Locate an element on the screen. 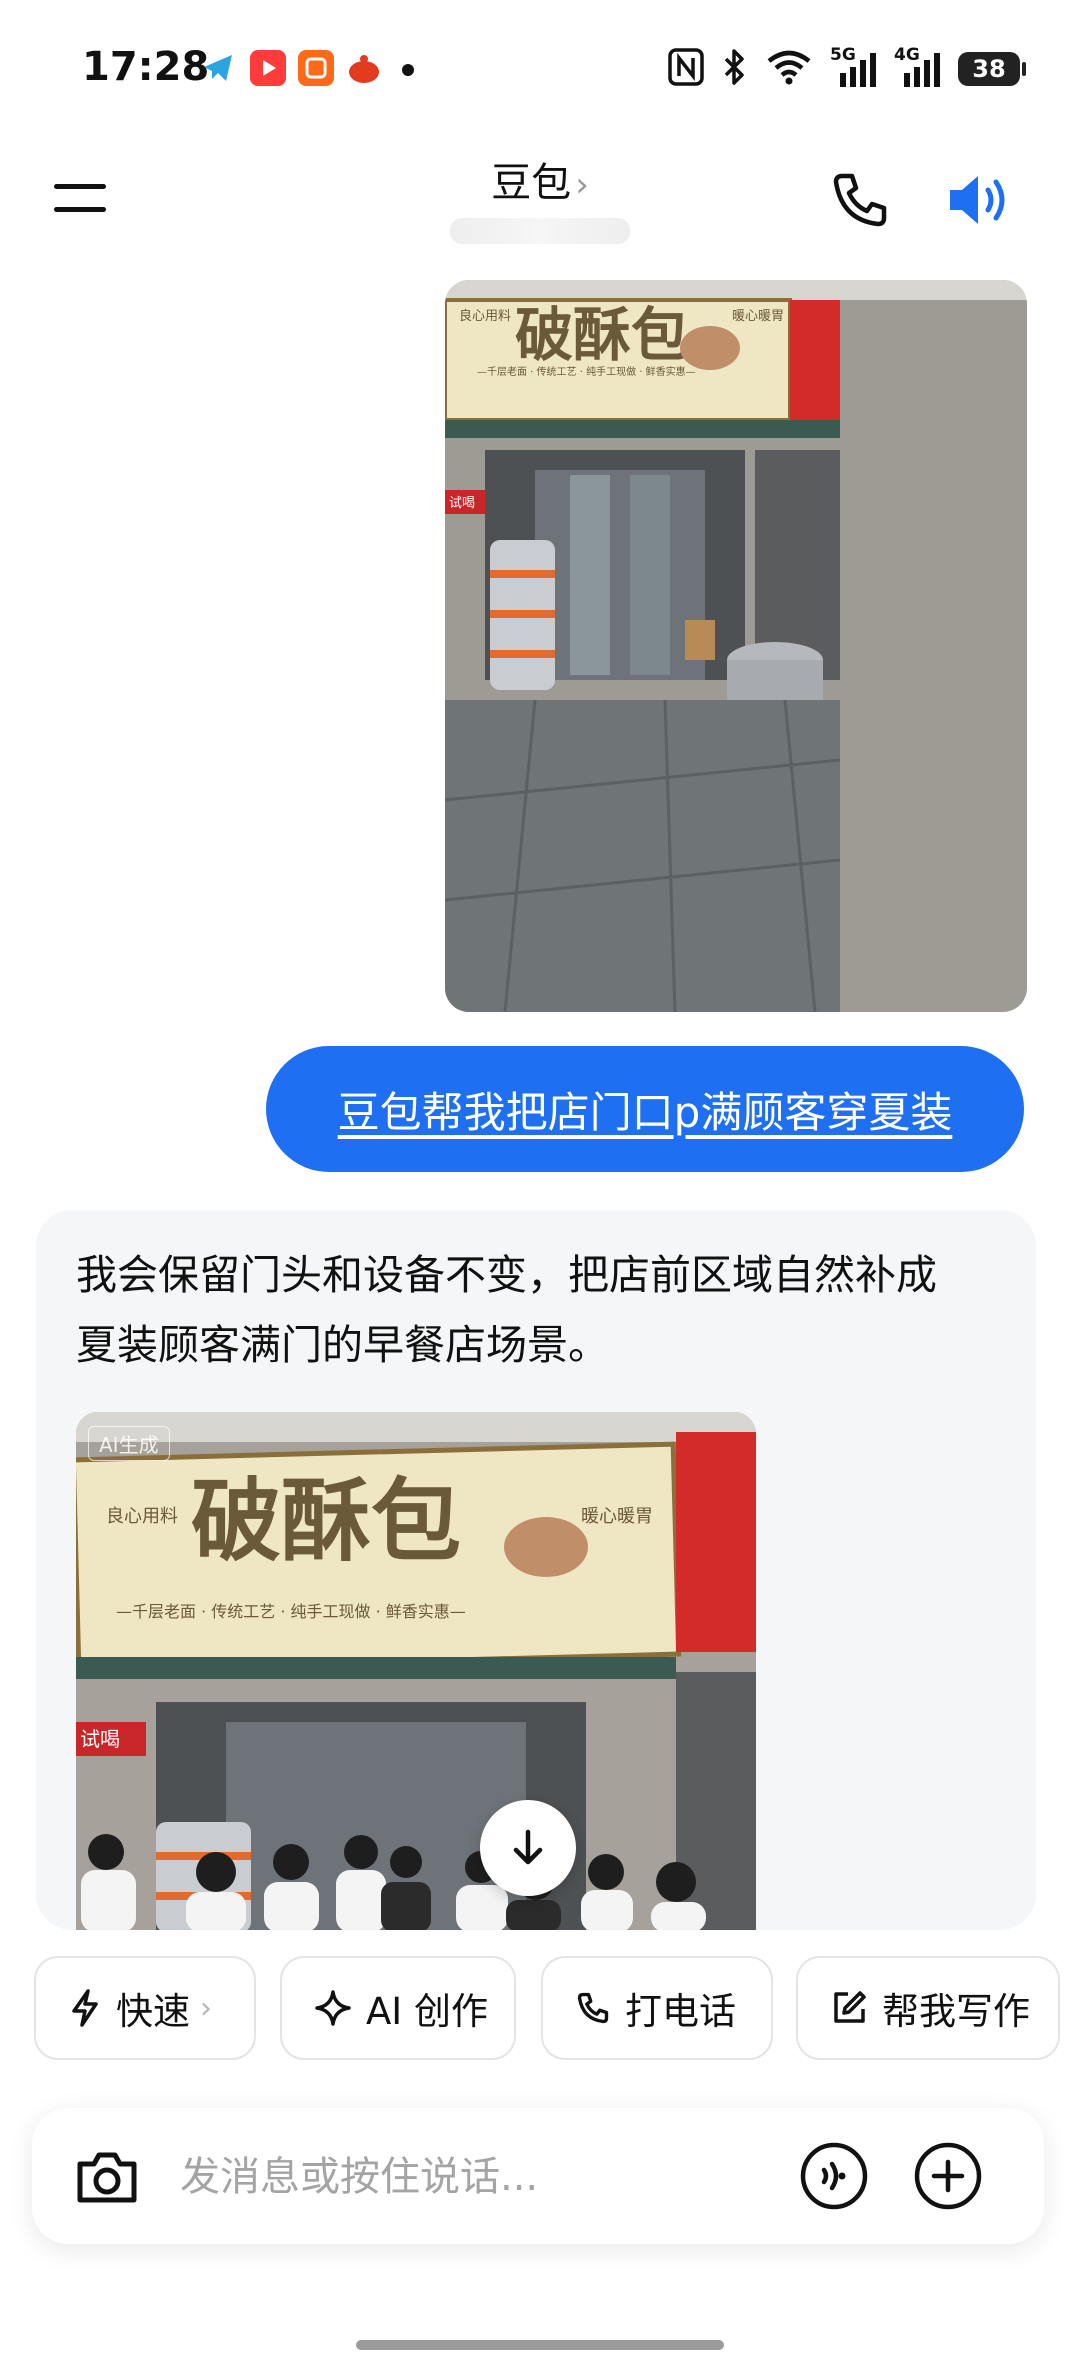  ai-store-sign-right-text: 暖心暖胃 is located at coordinates (617, 1516).